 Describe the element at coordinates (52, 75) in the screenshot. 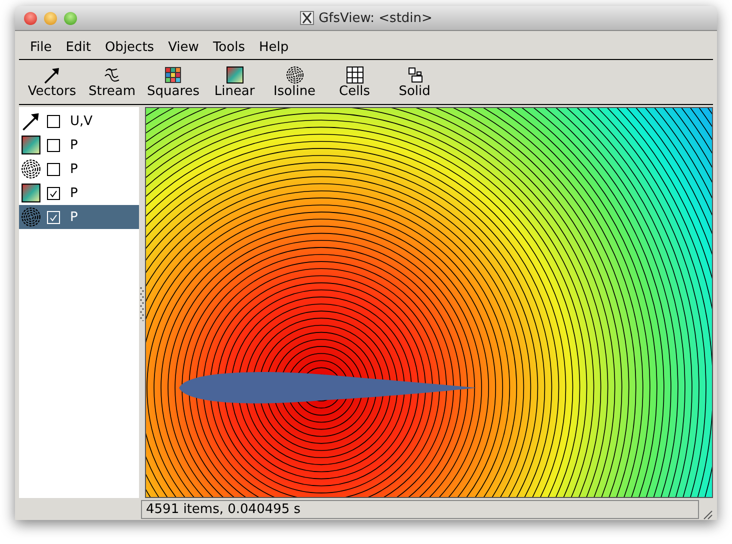

I see `vectors-tool-icon` at that location.